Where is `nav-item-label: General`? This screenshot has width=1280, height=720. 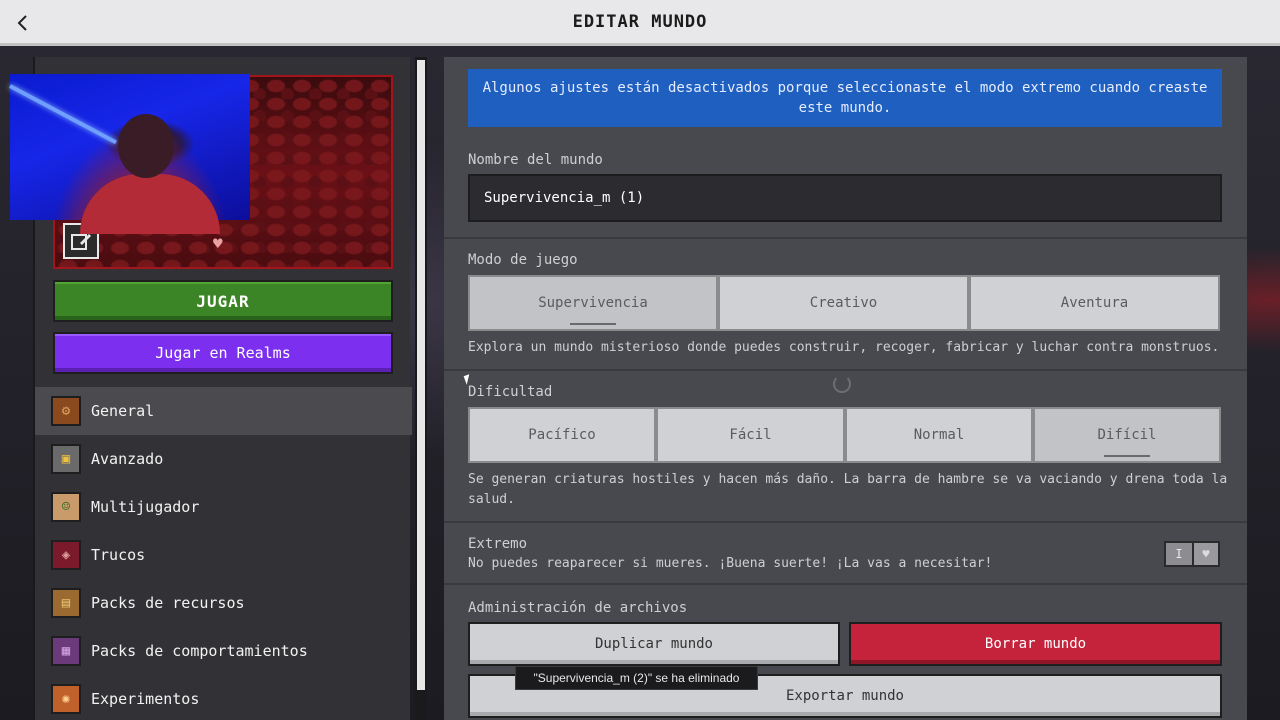 nav-item-label: General is located at coordinates (123, 411).